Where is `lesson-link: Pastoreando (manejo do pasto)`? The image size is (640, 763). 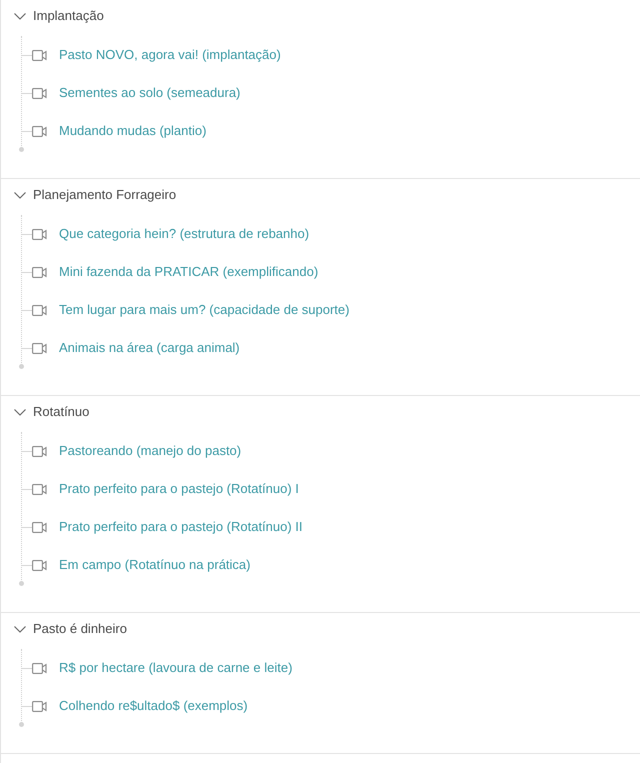
lesson-link: Pastoreando (manejo do pasto) is located at coordinates (150, 451).